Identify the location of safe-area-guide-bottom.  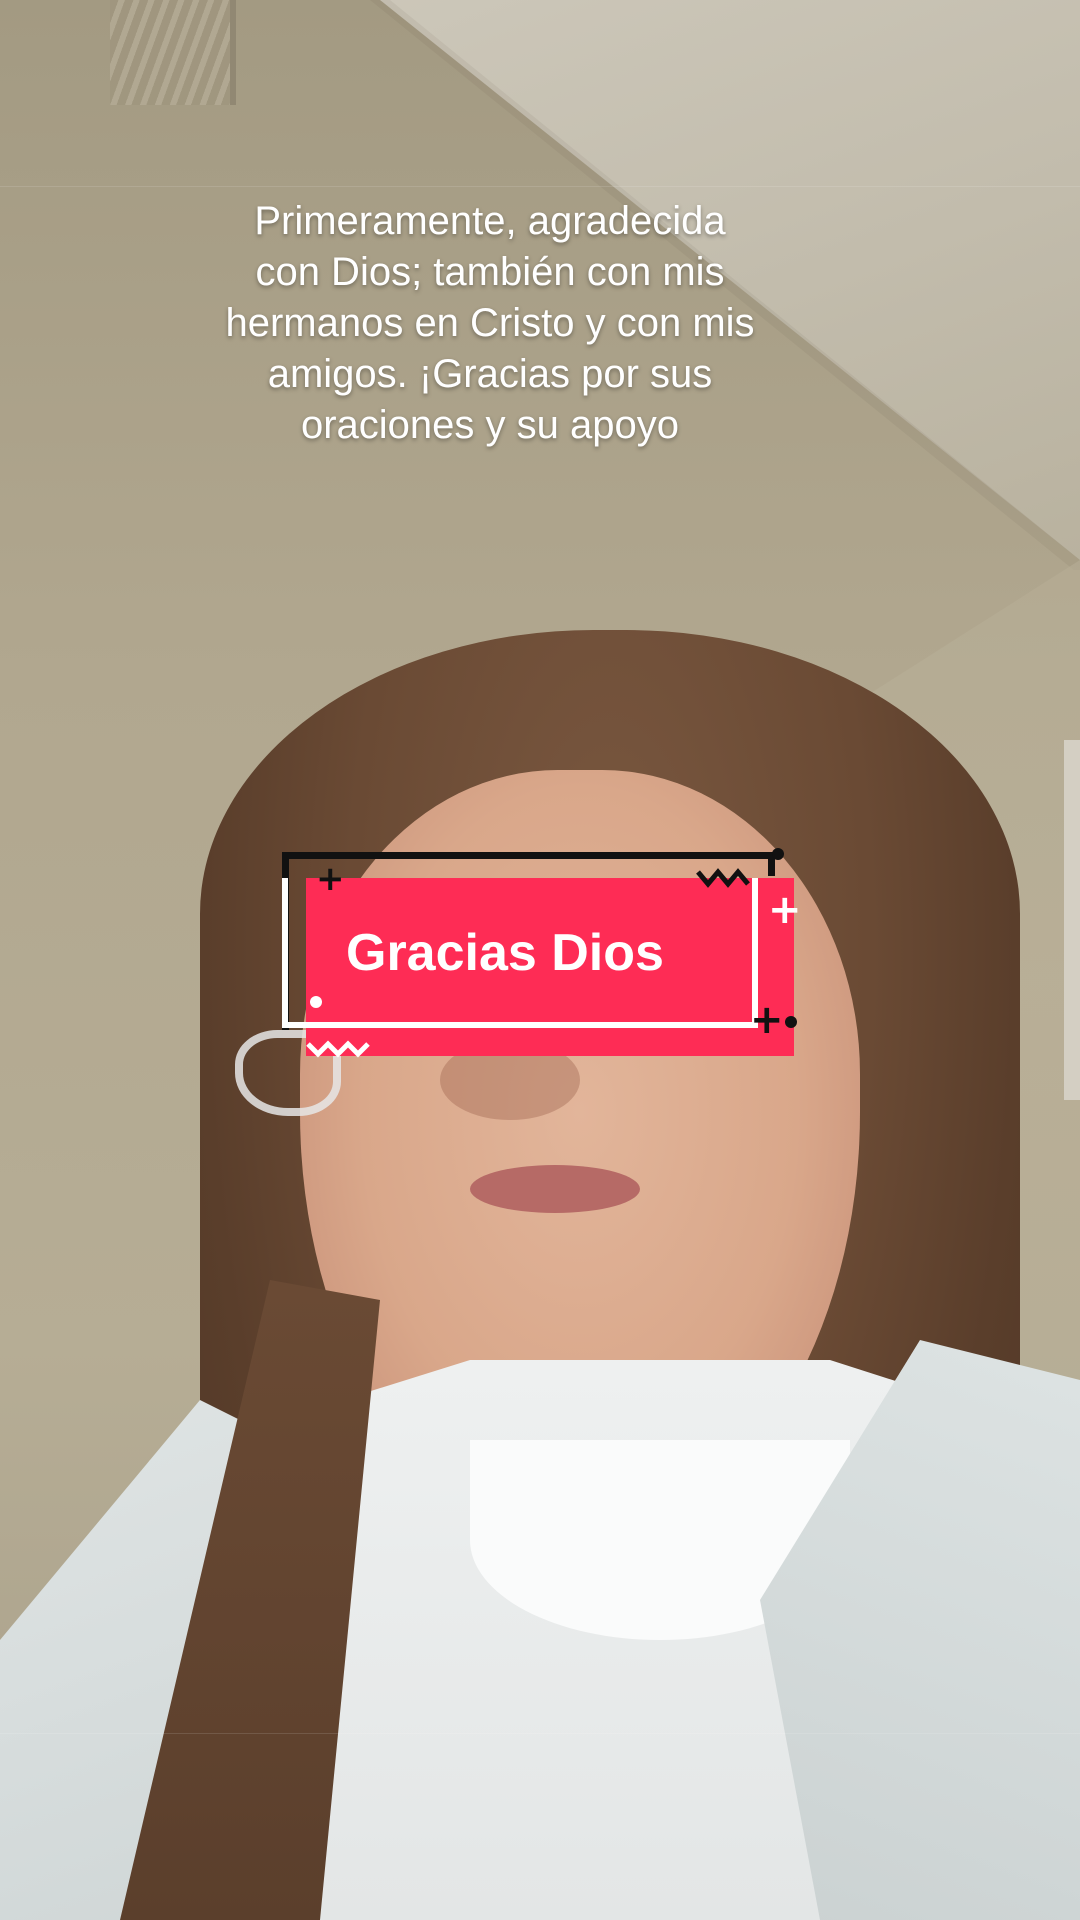
(540, 1733).